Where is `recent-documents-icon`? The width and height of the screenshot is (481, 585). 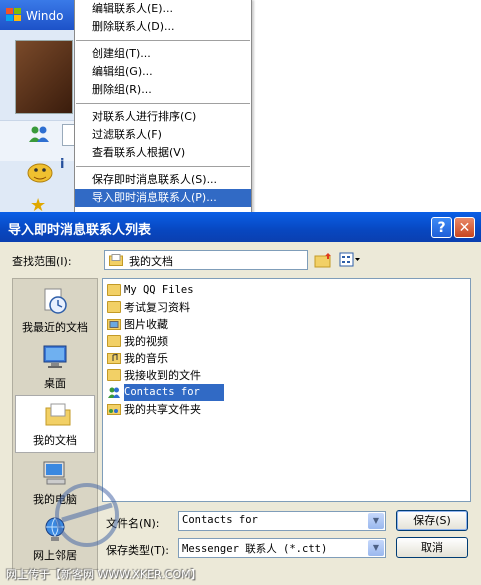
recent-documents-icon is located at coordinates (55, 301).